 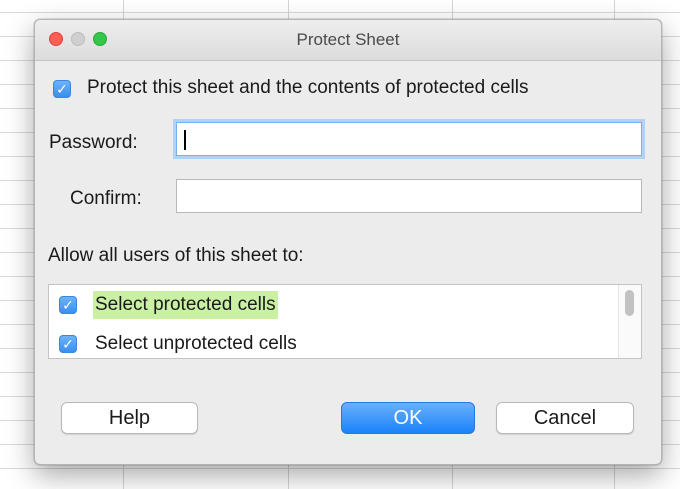 I want to click on help-button: Help, so click(x=129, y=418).